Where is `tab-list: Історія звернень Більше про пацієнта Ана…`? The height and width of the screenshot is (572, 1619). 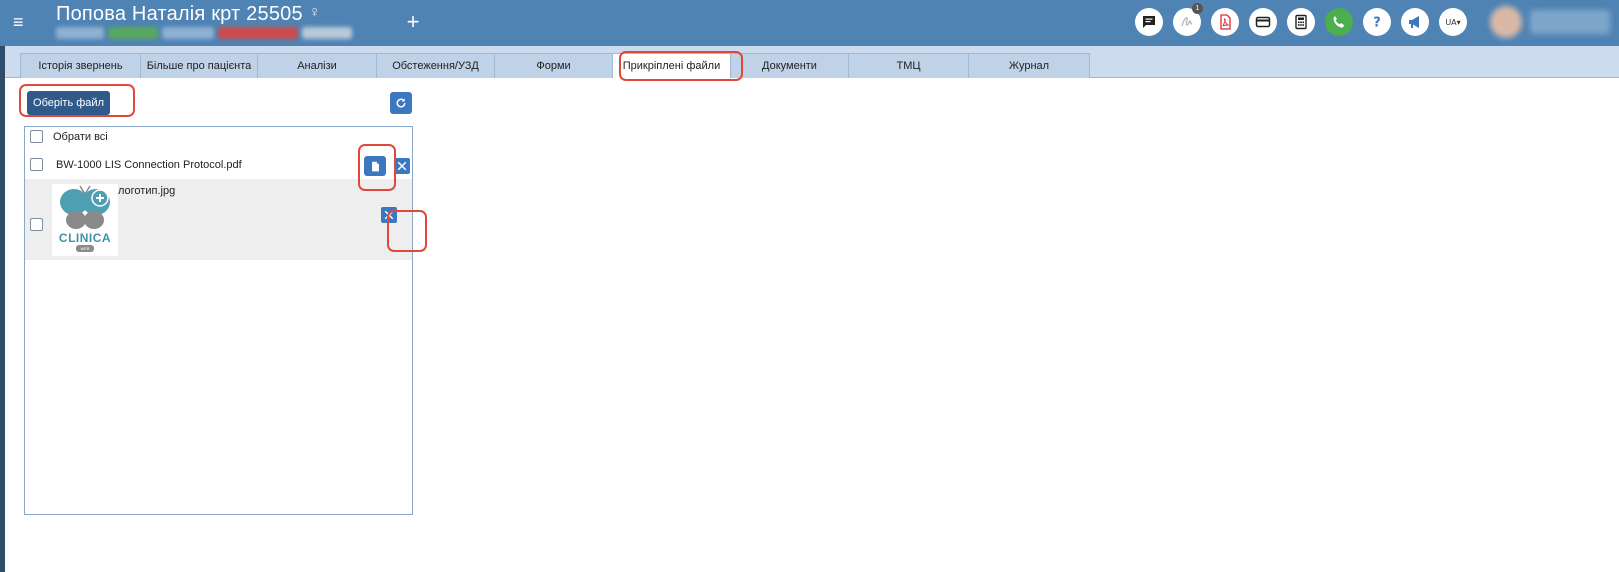 tab-list: Історія звернень Більше про пацієнта Ана… is located at coordinates (555, 65).